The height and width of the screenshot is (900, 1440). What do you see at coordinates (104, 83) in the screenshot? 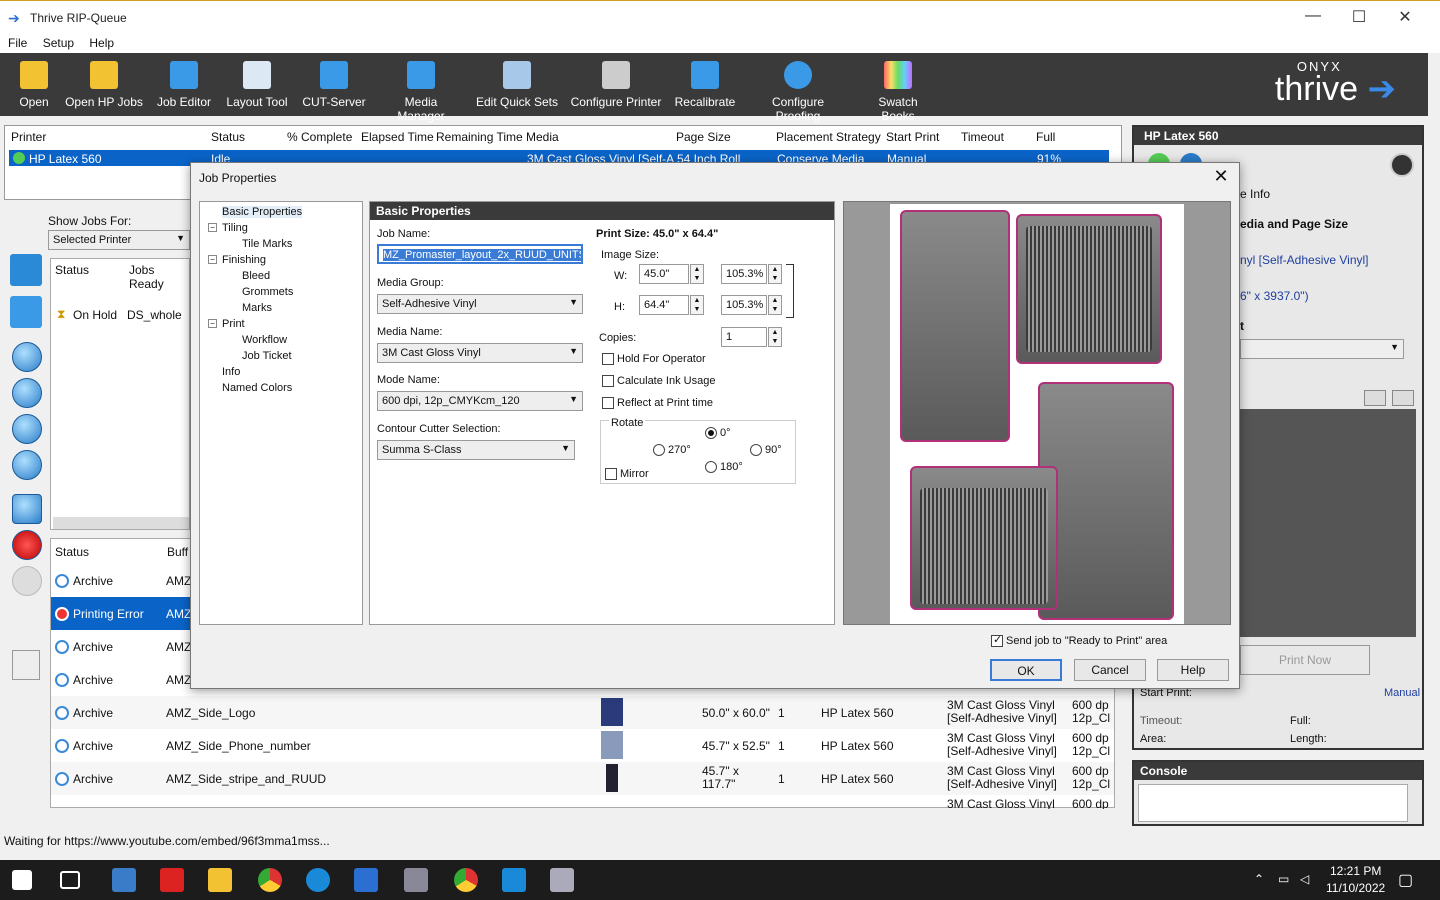
I see `open-hp-jobs-button: Open HP Jobs` at bounding box center [104, 83].